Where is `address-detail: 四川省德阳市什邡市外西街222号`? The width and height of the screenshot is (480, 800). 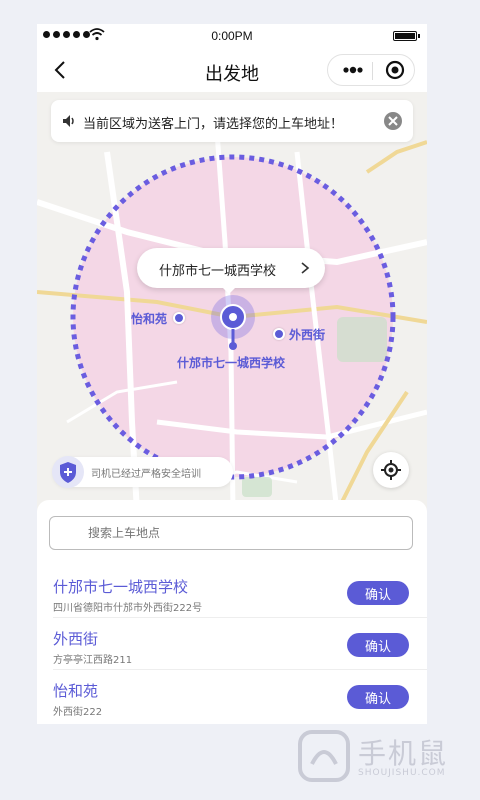 address-detail: 四川省德阳市什邡市外西街222号 is located at coordinates (128, 608).